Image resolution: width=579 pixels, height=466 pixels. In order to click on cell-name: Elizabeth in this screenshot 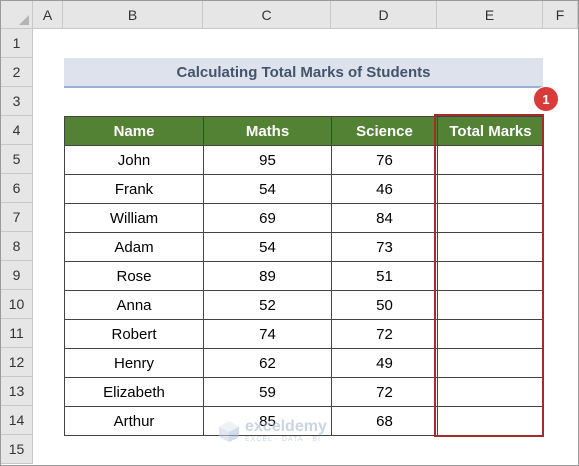, I will do `click(134, 392)`.